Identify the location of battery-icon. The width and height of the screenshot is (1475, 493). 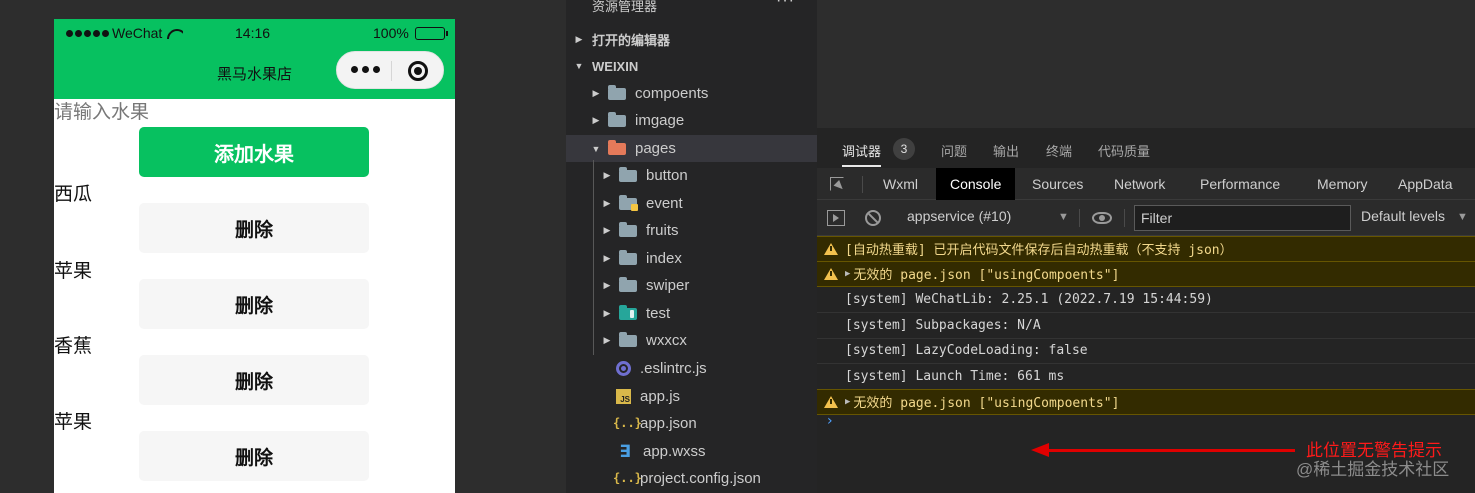
(431, 33).